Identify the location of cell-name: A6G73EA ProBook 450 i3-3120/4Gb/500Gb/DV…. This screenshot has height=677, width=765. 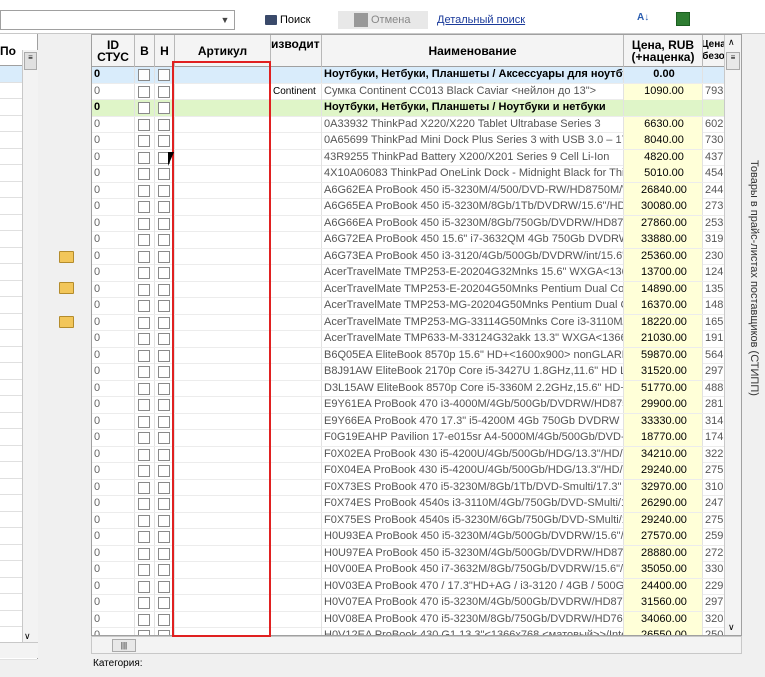
(473, 256).